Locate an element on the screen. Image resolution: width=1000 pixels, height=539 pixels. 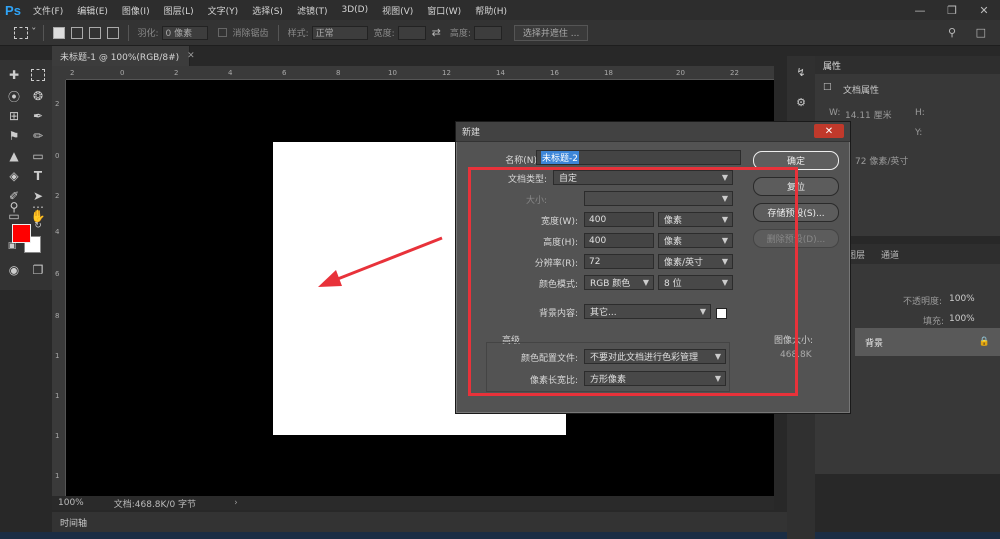
h-label: H: is located at coordinates (920, 113).